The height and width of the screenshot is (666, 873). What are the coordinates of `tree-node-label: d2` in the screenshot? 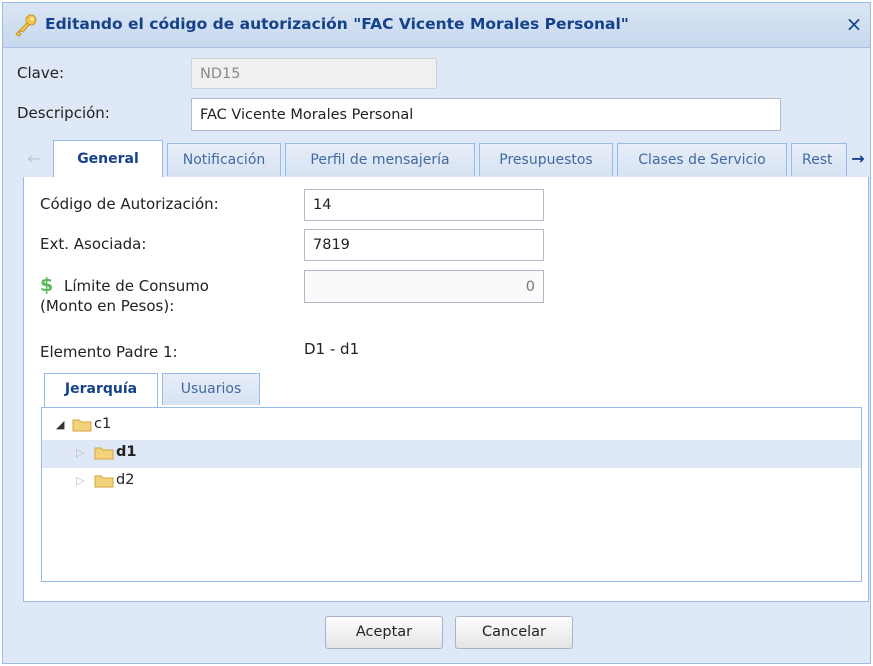 It's located at (125, 480).